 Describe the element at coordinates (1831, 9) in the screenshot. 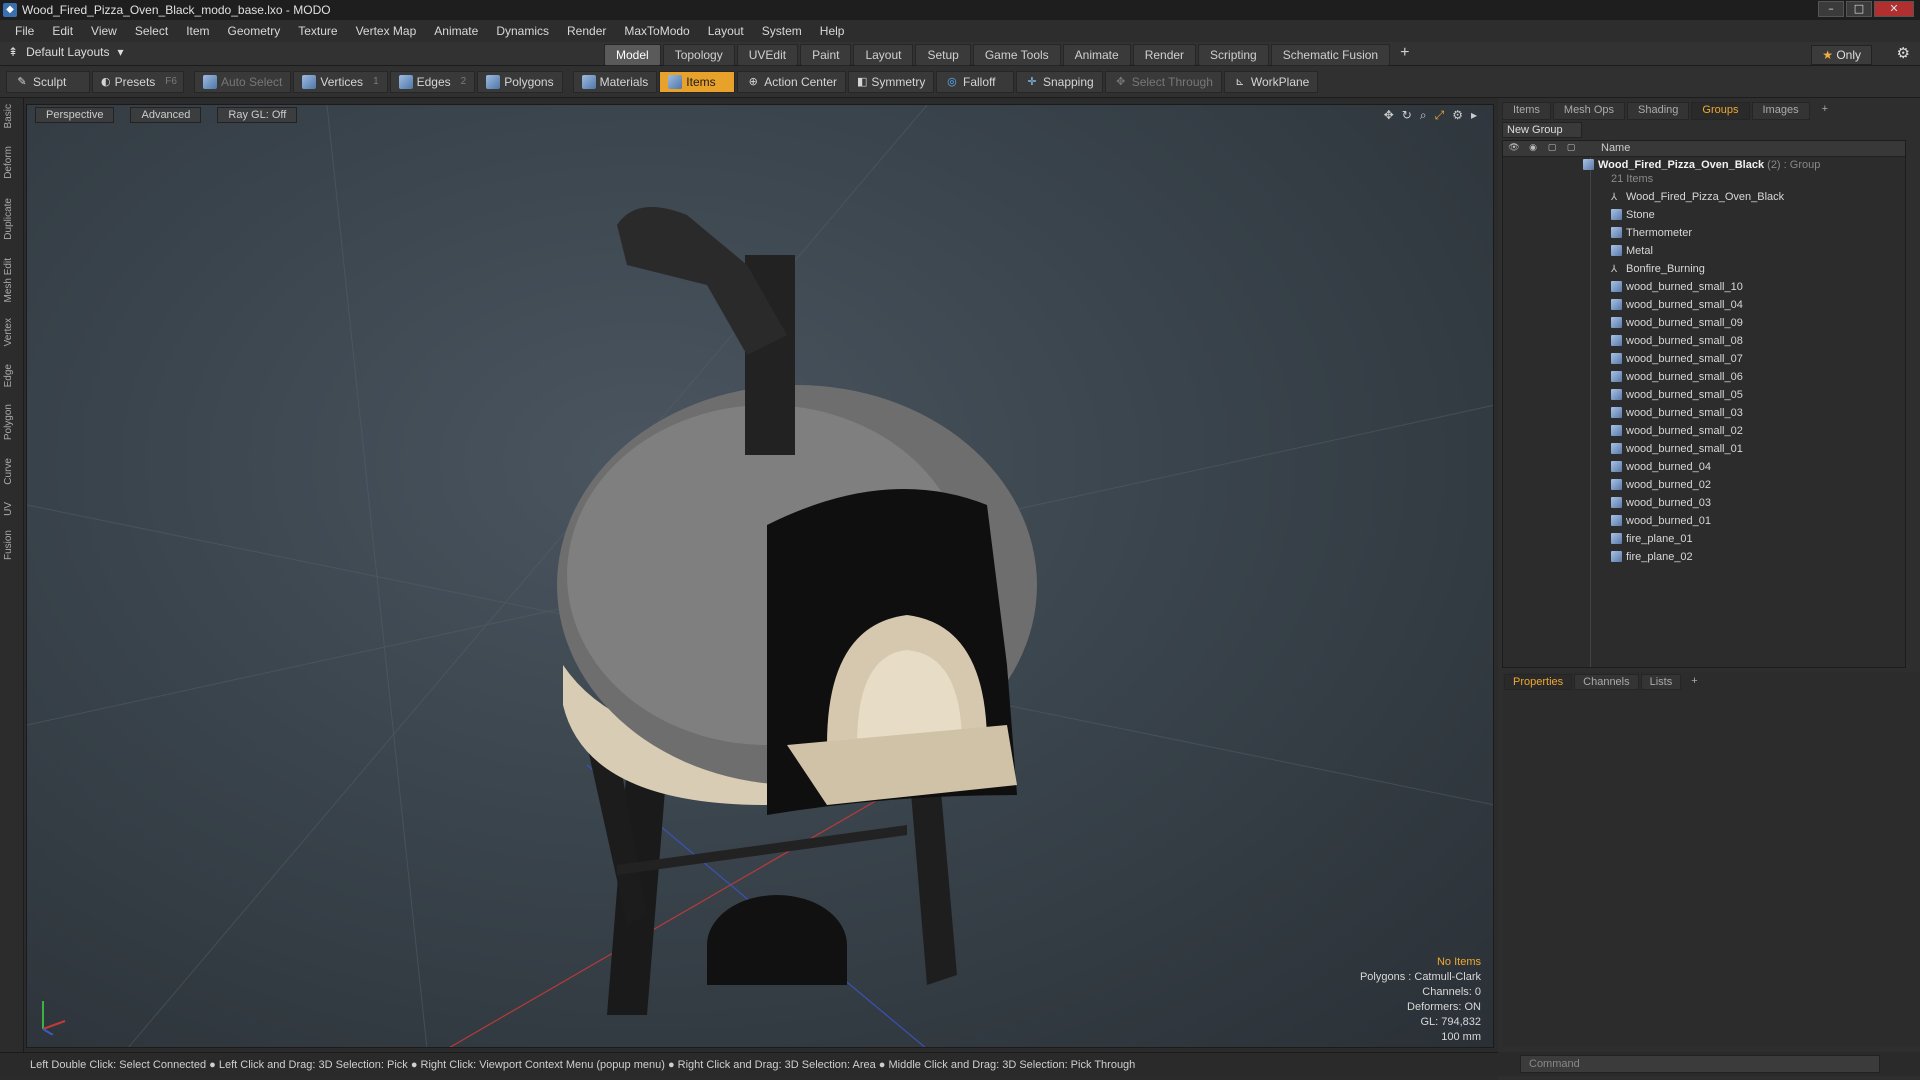

I see `minimize-button: –` at that location.